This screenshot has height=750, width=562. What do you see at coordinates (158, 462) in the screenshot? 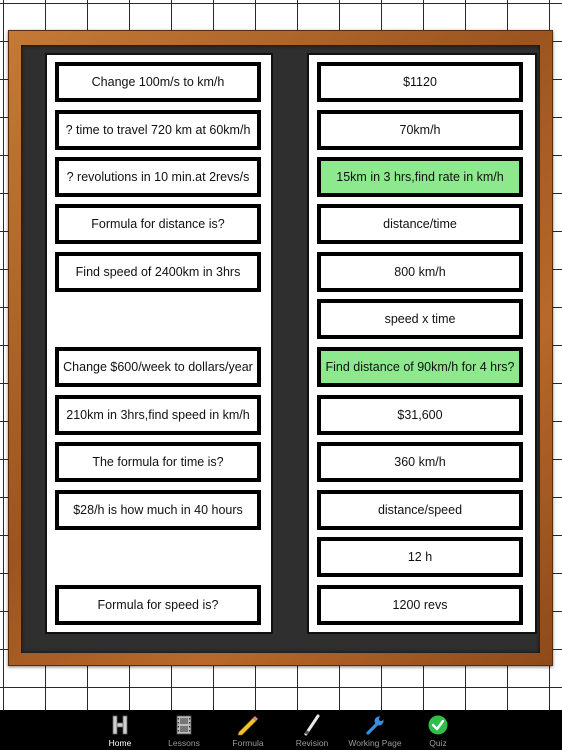
I see `question-card: The formula for time is?` at bounding box center [158, 462].